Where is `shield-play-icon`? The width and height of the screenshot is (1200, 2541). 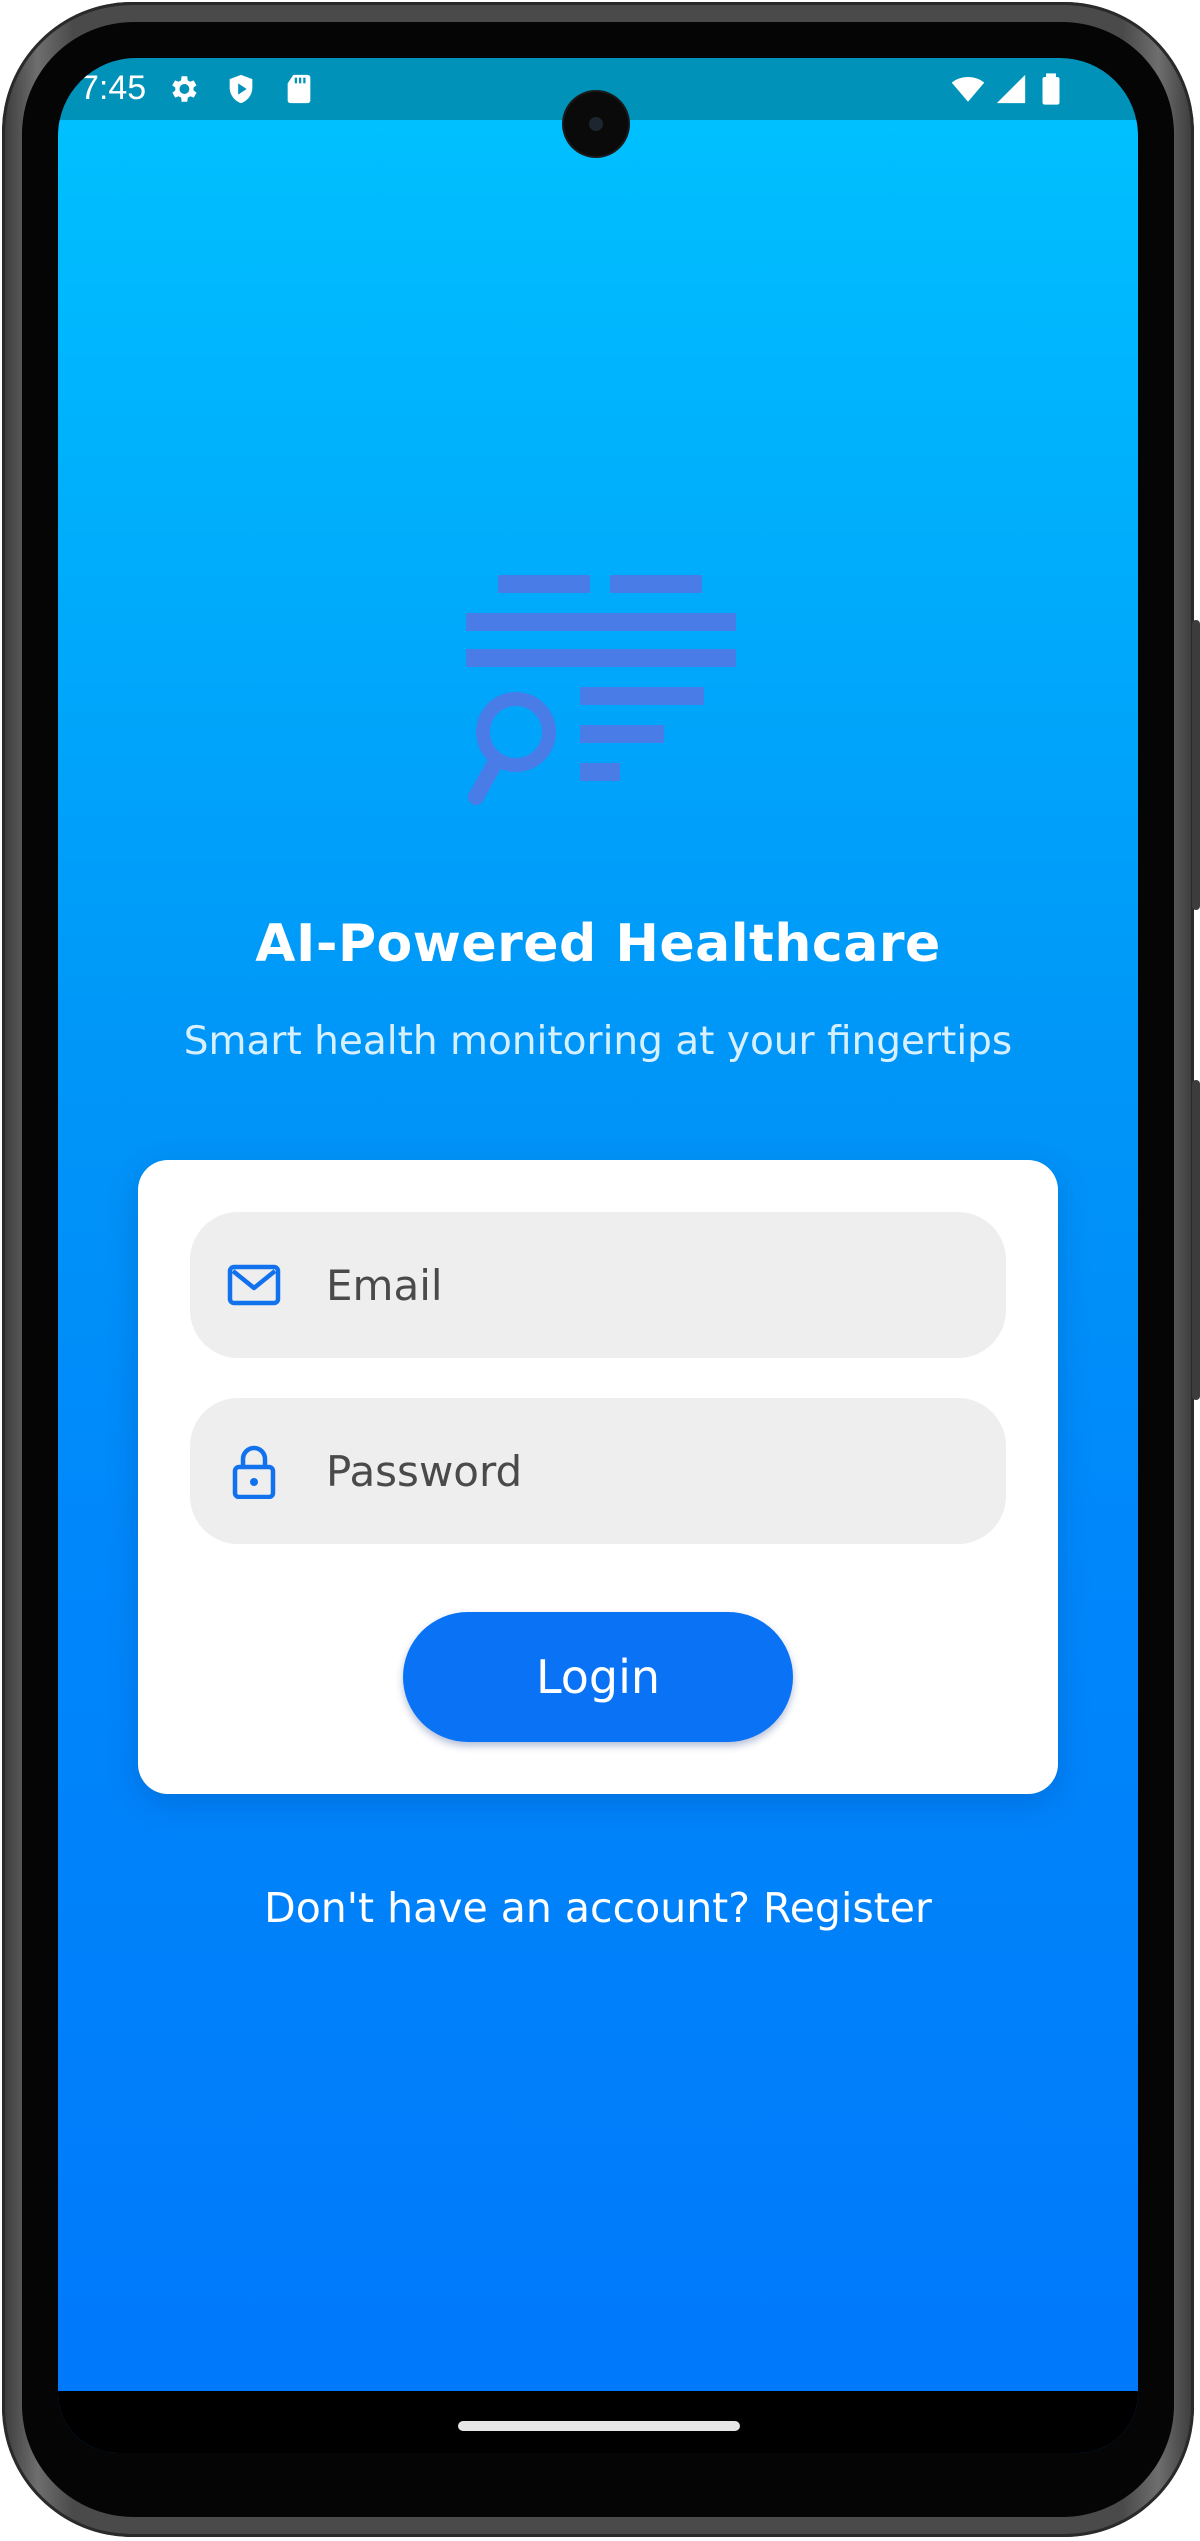 shield-play-icon is located at coordinates (241, 89).